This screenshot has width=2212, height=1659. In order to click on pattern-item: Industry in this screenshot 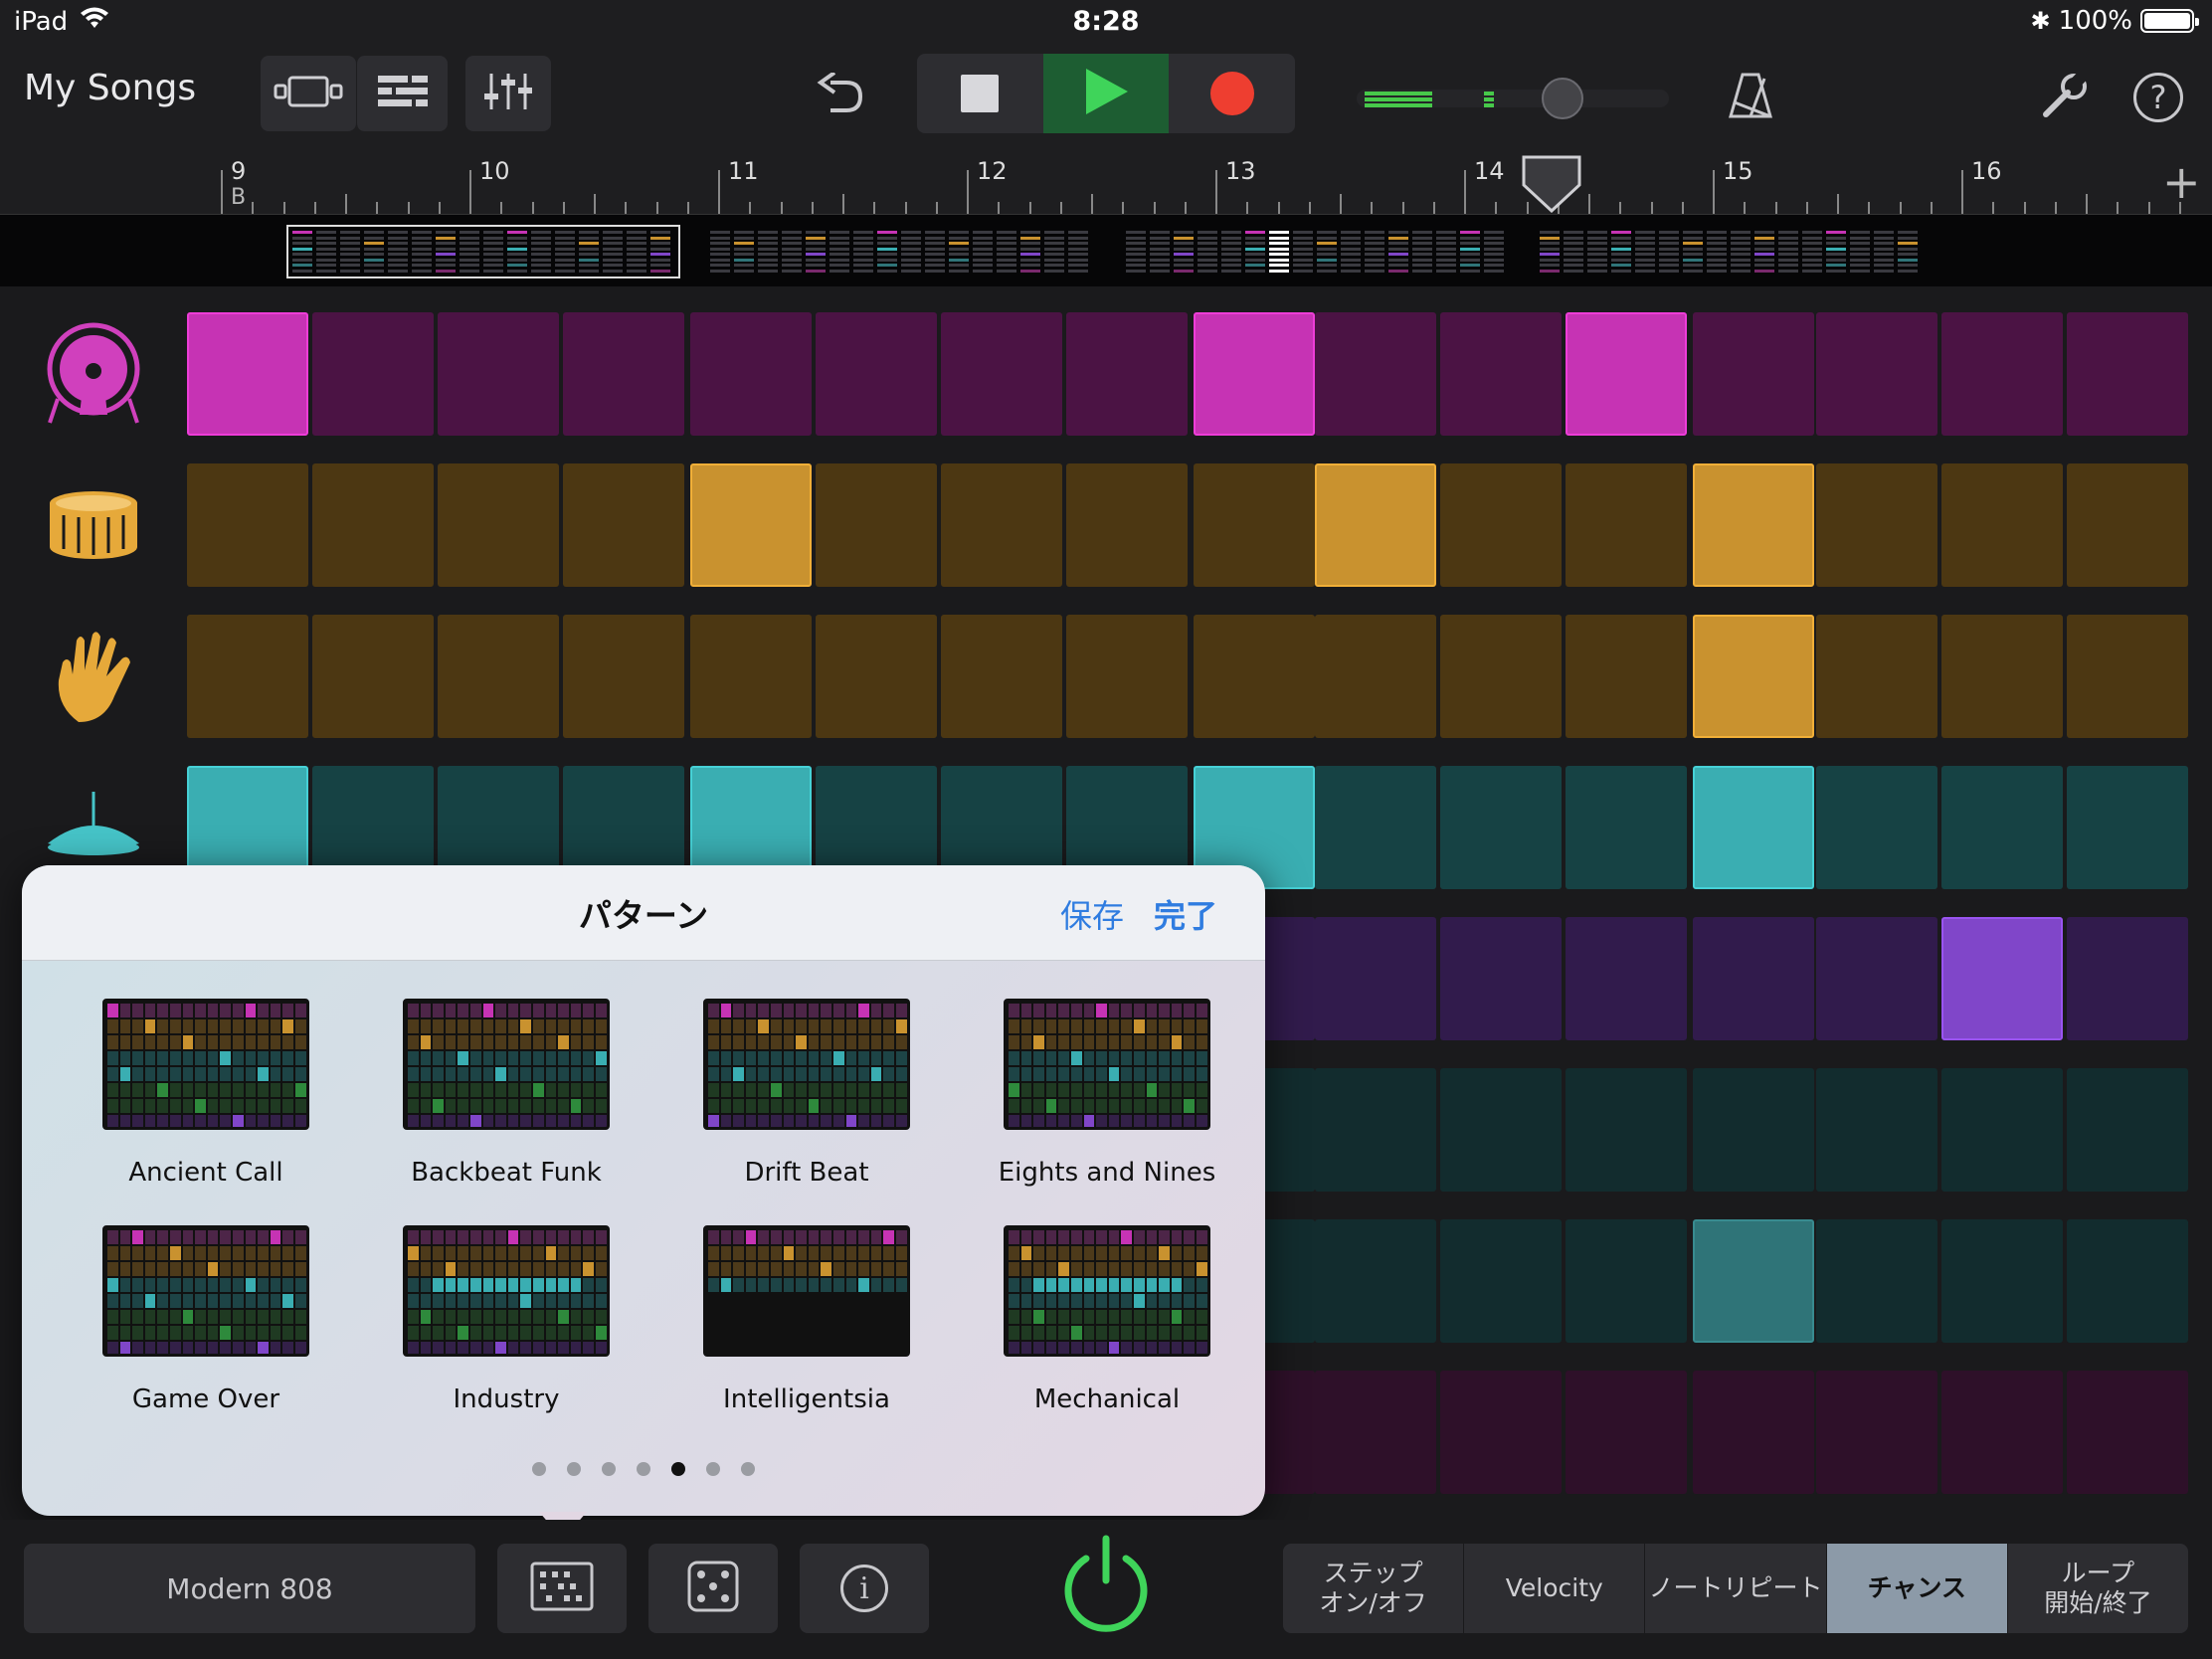, I will do `click(506, 1319)`.